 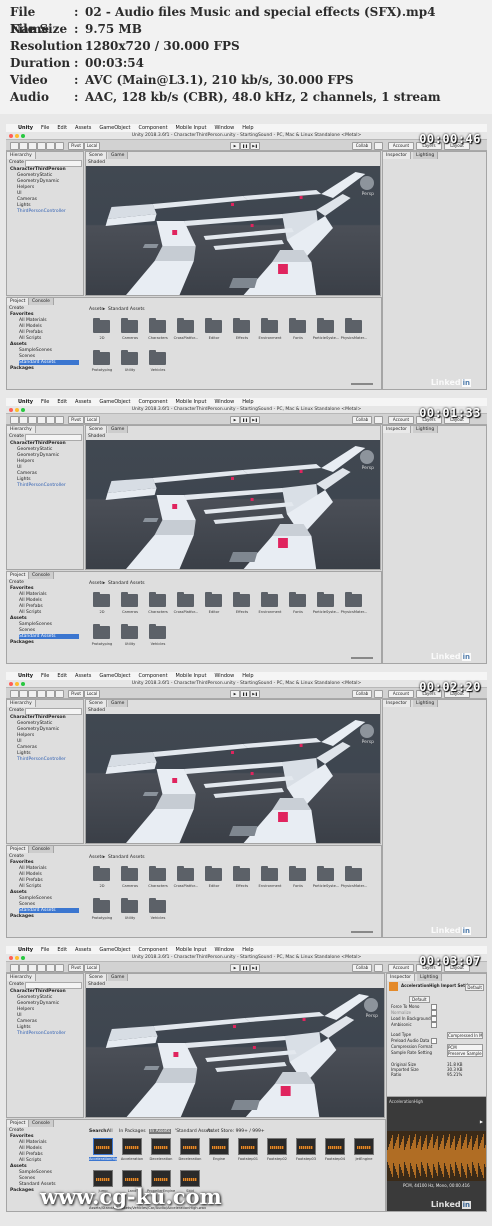 What do you see at coordinates (474, 987) in the screenshot?
I see `open-button: Default` at bounding box center [474, 987].